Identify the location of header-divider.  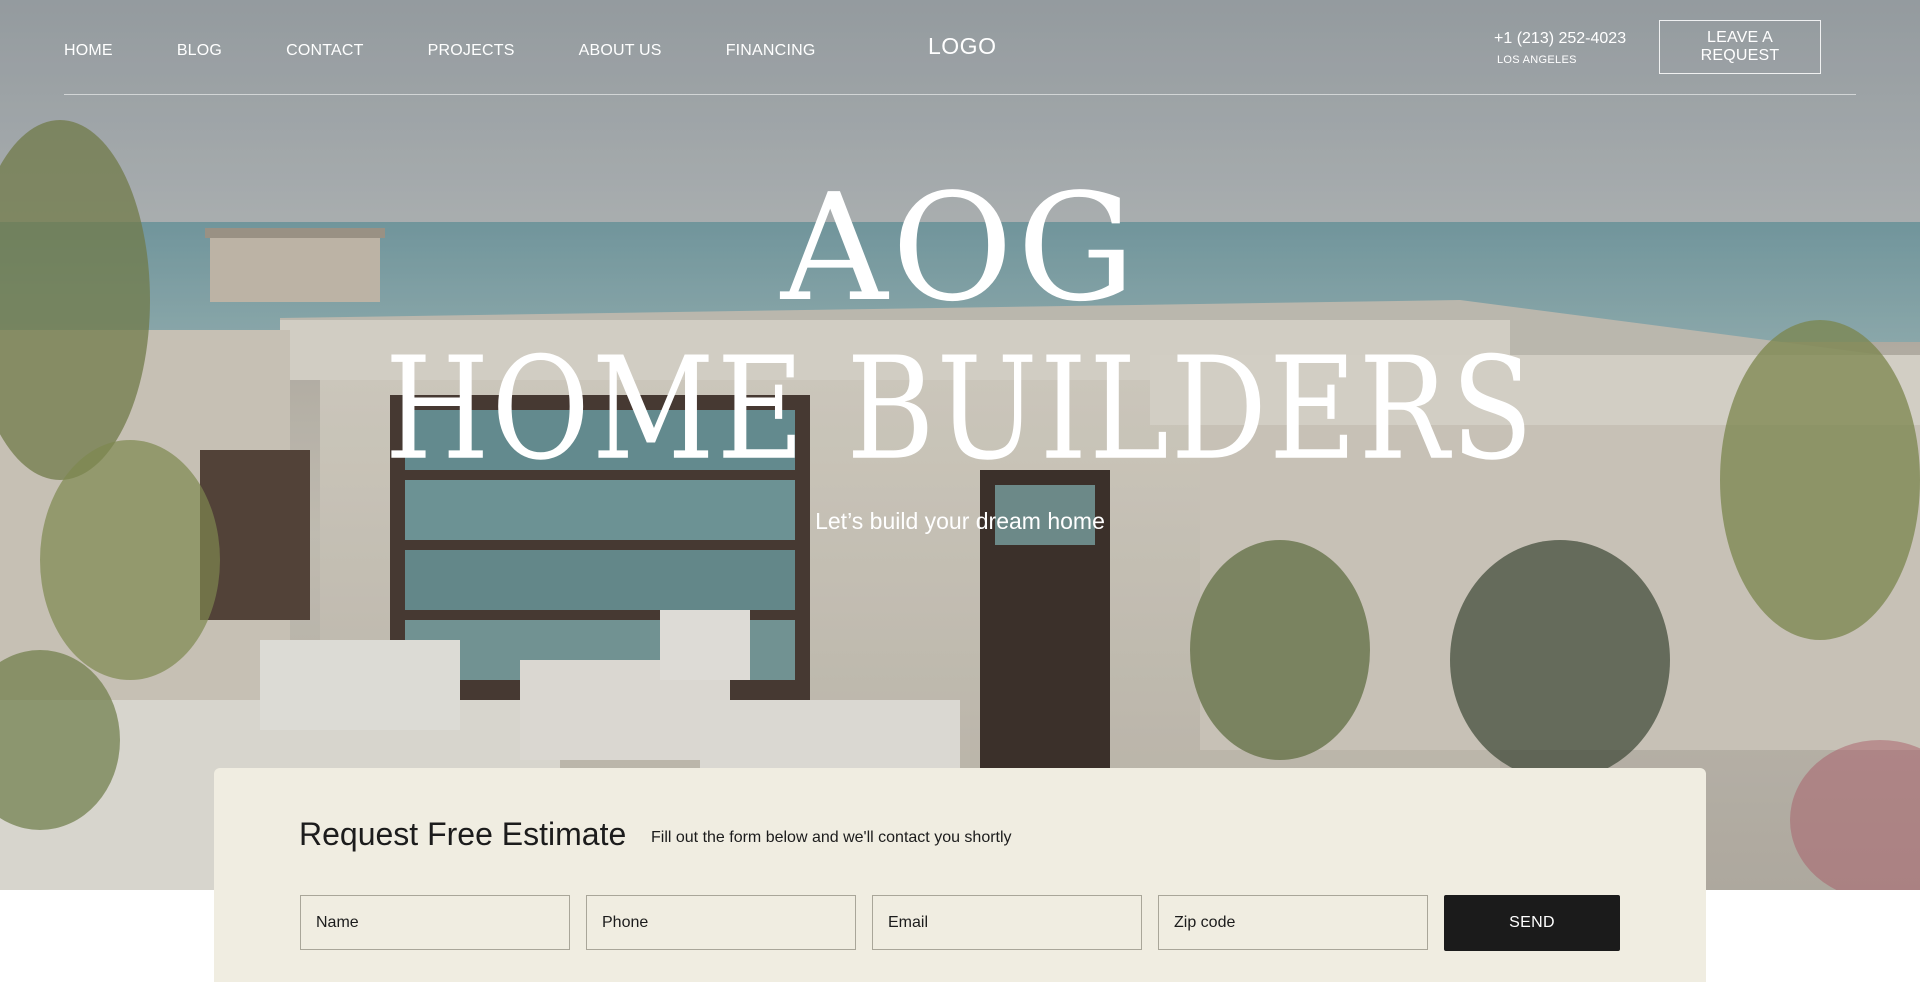
(960, 94).